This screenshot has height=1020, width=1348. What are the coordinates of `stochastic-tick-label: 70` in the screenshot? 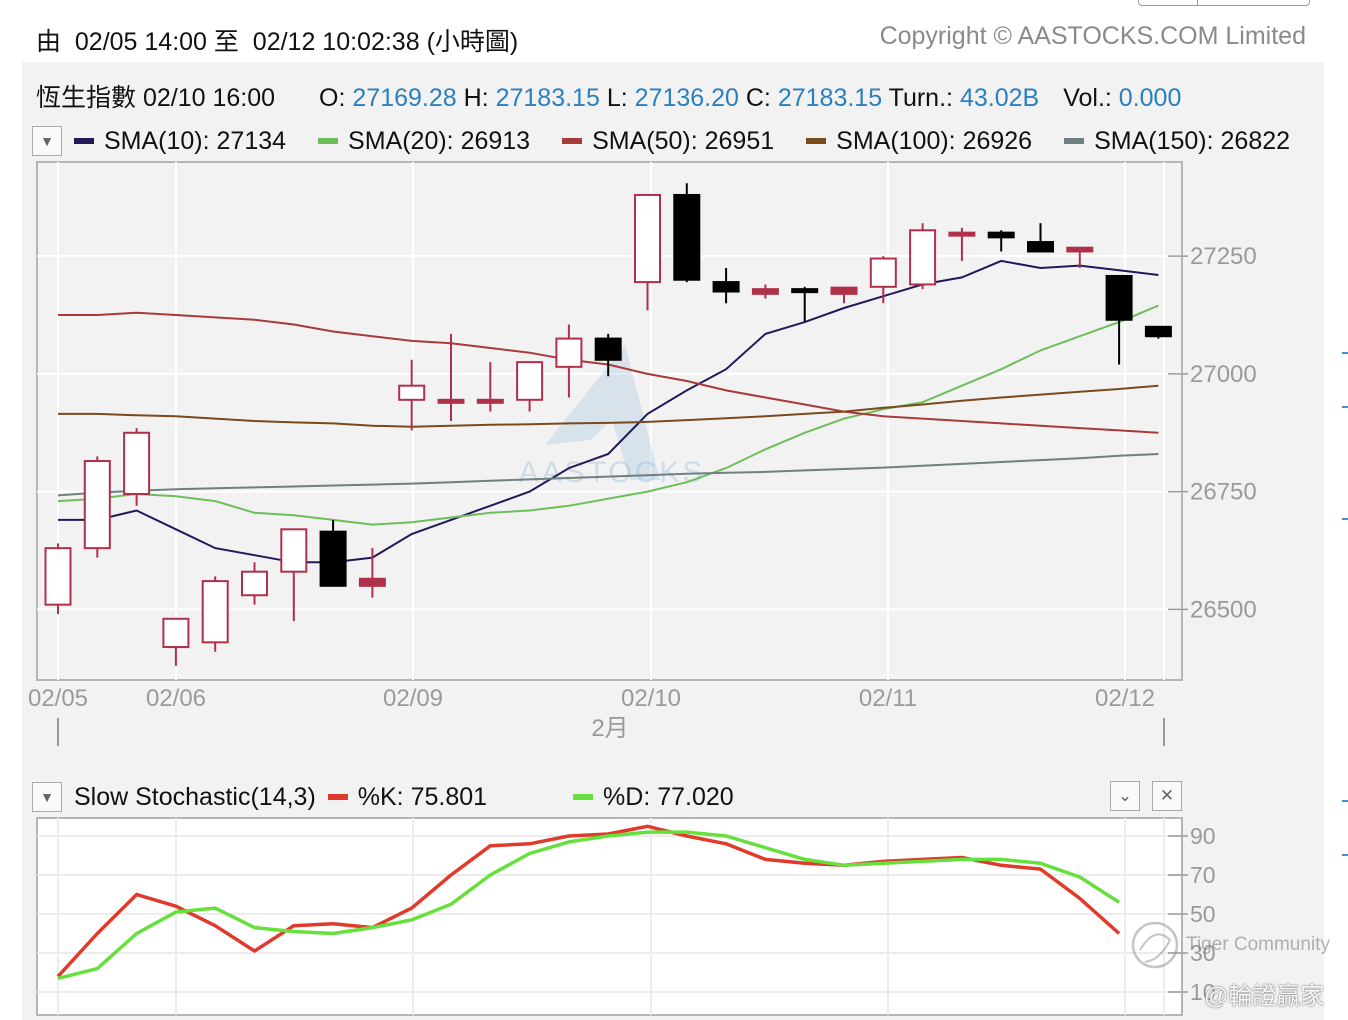 It's located at (1203, 875).